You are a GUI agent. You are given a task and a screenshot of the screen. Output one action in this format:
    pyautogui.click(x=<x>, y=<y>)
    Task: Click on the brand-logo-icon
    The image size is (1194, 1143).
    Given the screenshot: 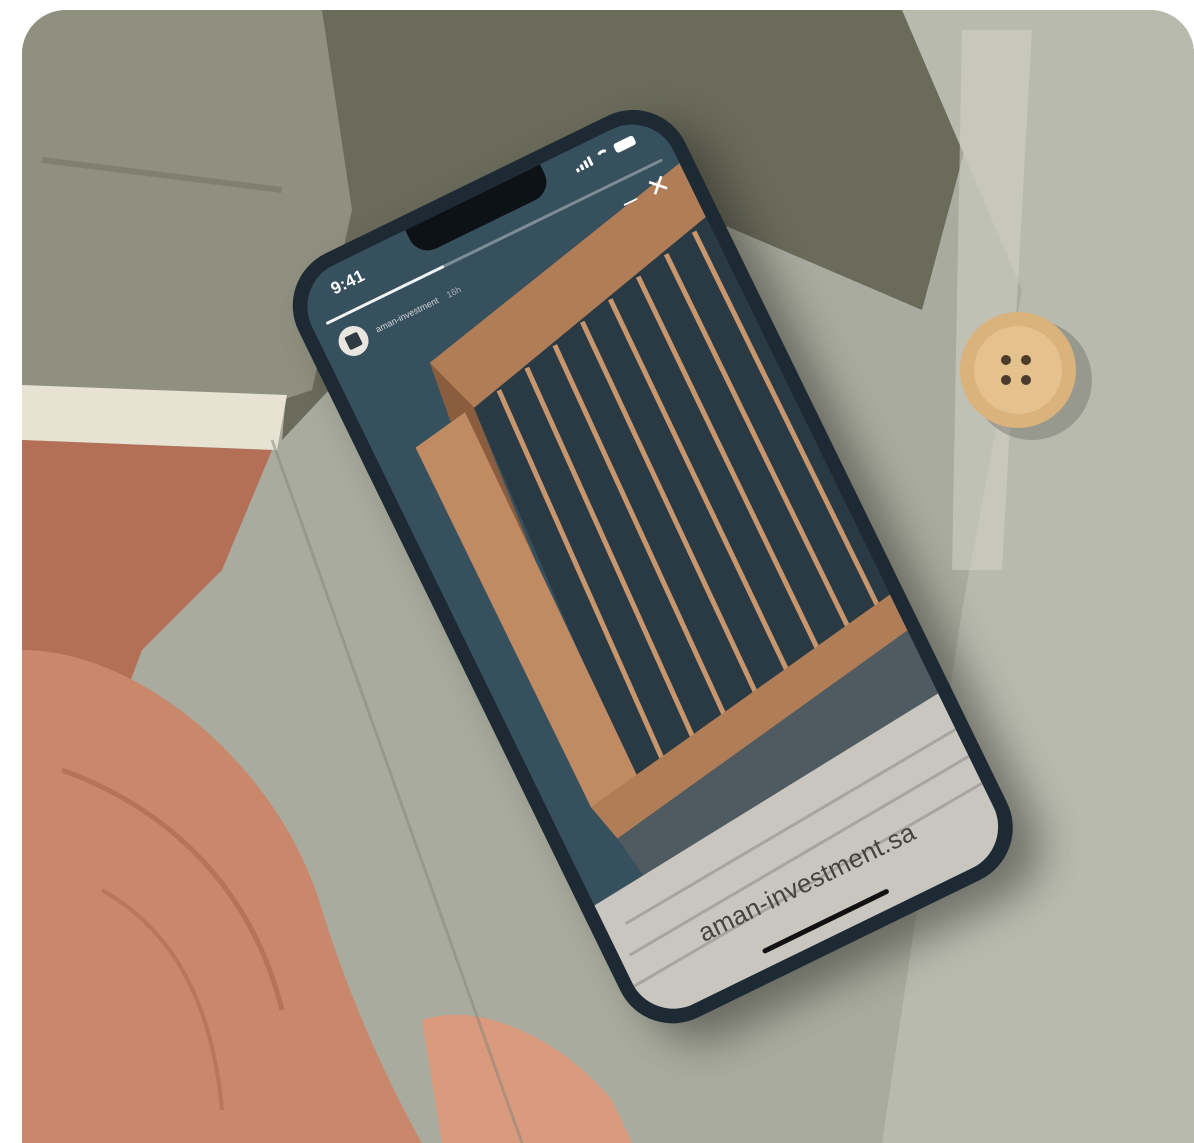 What is the action you would take?
    pyautogui.click(x=353, y=341)
    